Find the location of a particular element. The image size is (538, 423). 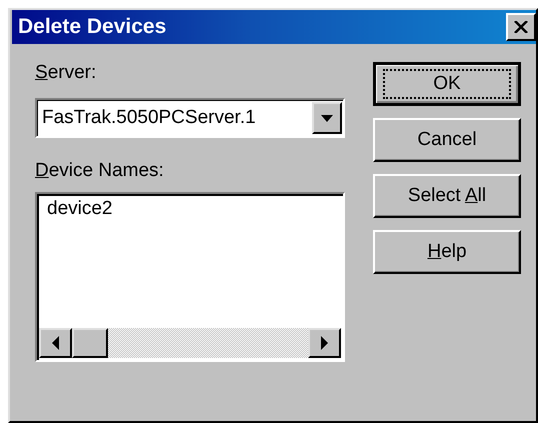

list-item: device2 is located at coordinates (79, 209).